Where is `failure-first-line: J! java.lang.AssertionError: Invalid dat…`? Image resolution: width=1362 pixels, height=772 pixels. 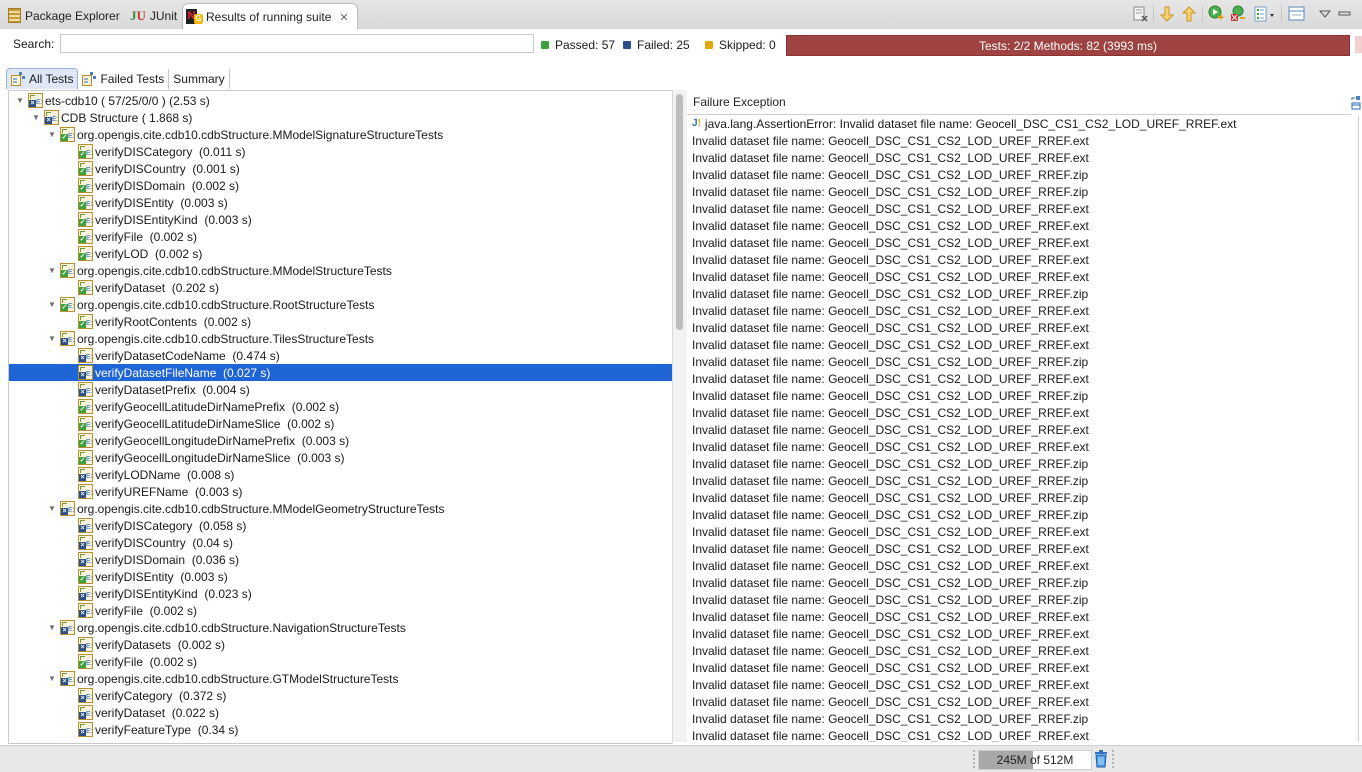 failure-first-line: J! java.lang.AssertionError: Invalid dat… is located at coordinates (964, 123).